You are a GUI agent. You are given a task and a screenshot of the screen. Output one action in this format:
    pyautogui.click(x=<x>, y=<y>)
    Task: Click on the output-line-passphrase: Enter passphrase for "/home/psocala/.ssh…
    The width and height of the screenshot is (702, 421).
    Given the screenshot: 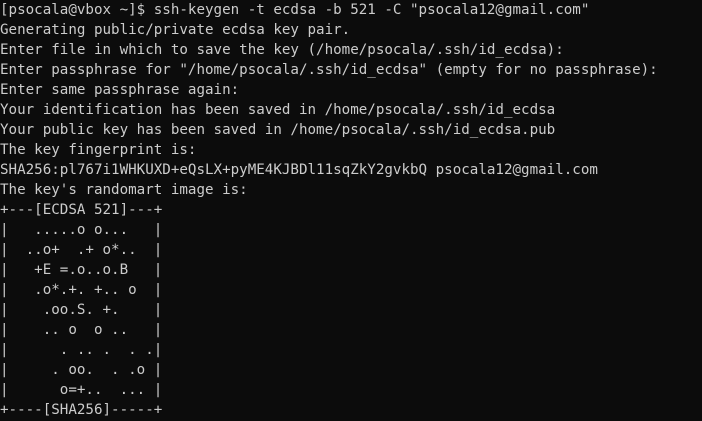 What is the action you would take?
    pyautogui.click(x=329, y=70)
    